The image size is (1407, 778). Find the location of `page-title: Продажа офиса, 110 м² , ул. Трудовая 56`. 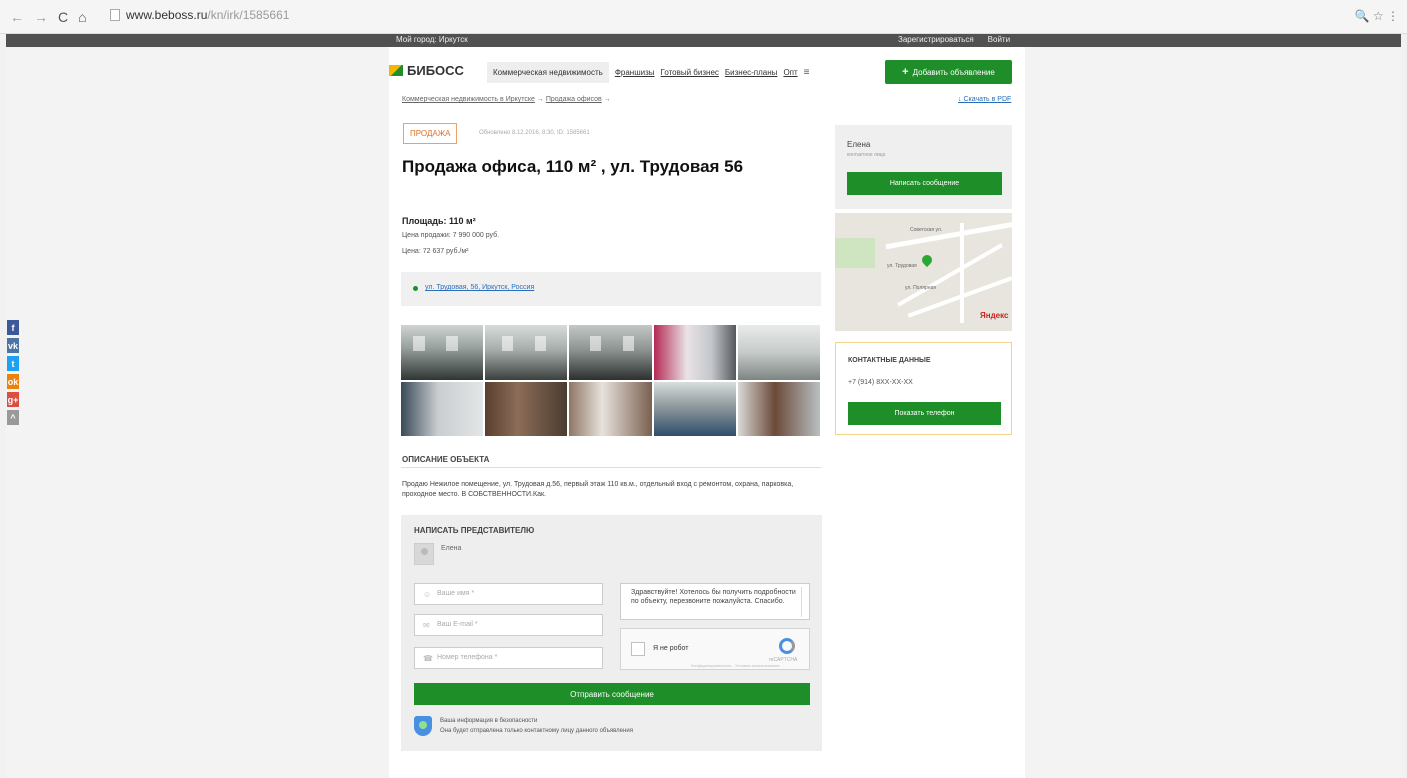

page-title: Продажа офиса, 110 м² , ул. Трудовая 56 is located at coordinates (573, 166).